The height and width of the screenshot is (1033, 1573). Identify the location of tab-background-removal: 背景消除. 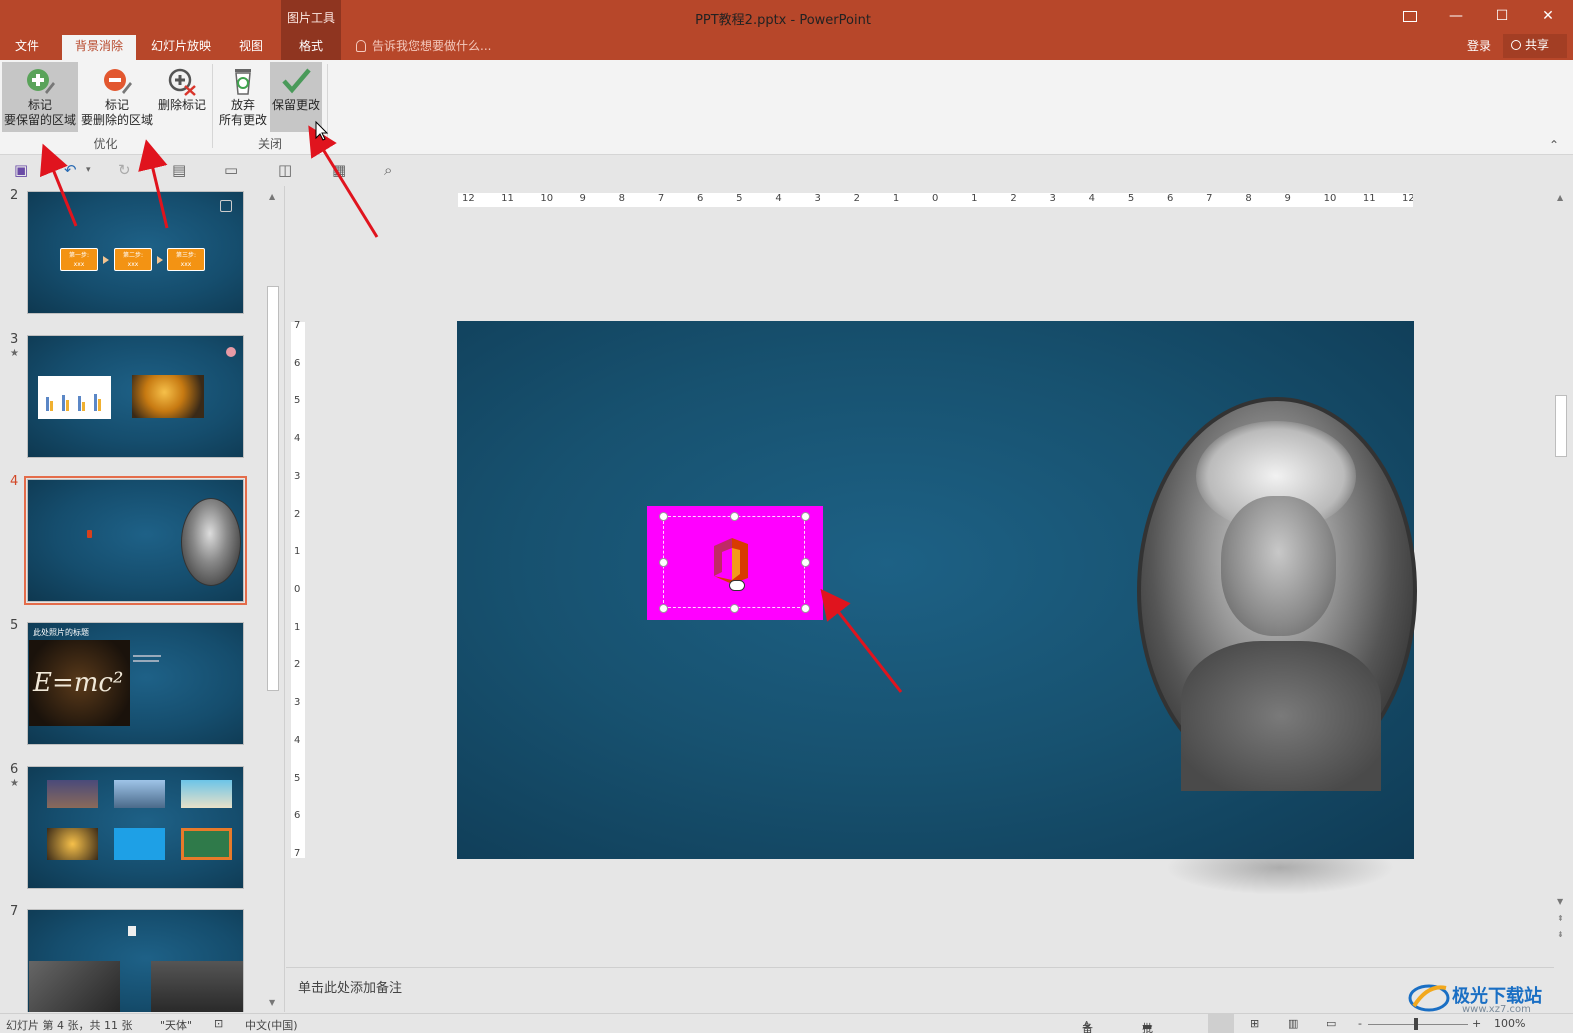
(99, 47).